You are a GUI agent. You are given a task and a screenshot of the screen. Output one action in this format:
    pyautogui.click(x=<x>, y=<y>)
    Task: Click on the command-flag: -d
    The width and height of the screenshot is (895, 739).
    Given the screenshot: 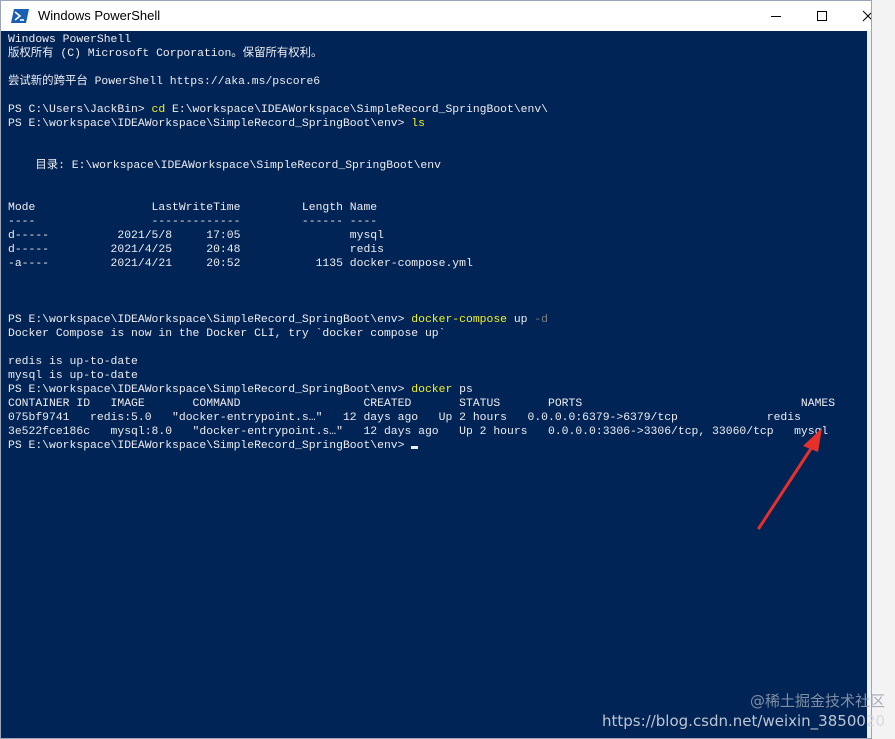 What is the action you would take?
    pyautogui.click(x=541, y=320)
    